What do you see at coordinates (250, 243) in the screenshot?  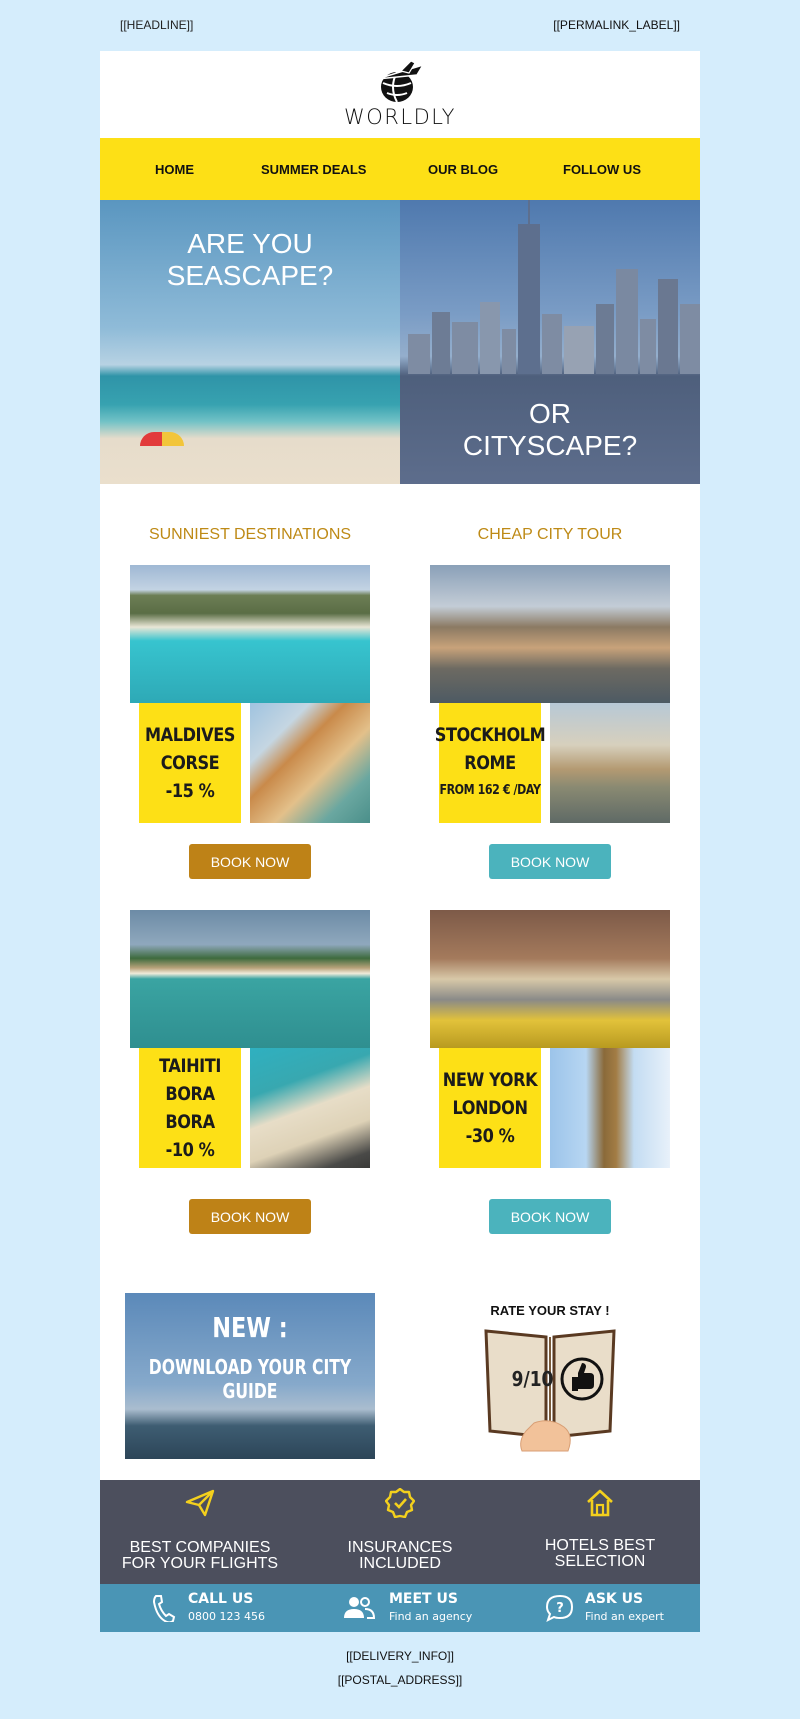 I see `hero-left-line-1: ARE YOU` at bounding box center [250, 243].